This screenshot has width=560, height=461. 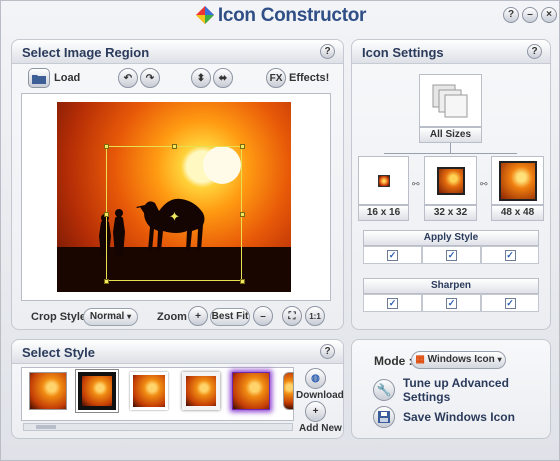 I want to click on apply-style-16-cell: ✓, so click(x=392, y=255).